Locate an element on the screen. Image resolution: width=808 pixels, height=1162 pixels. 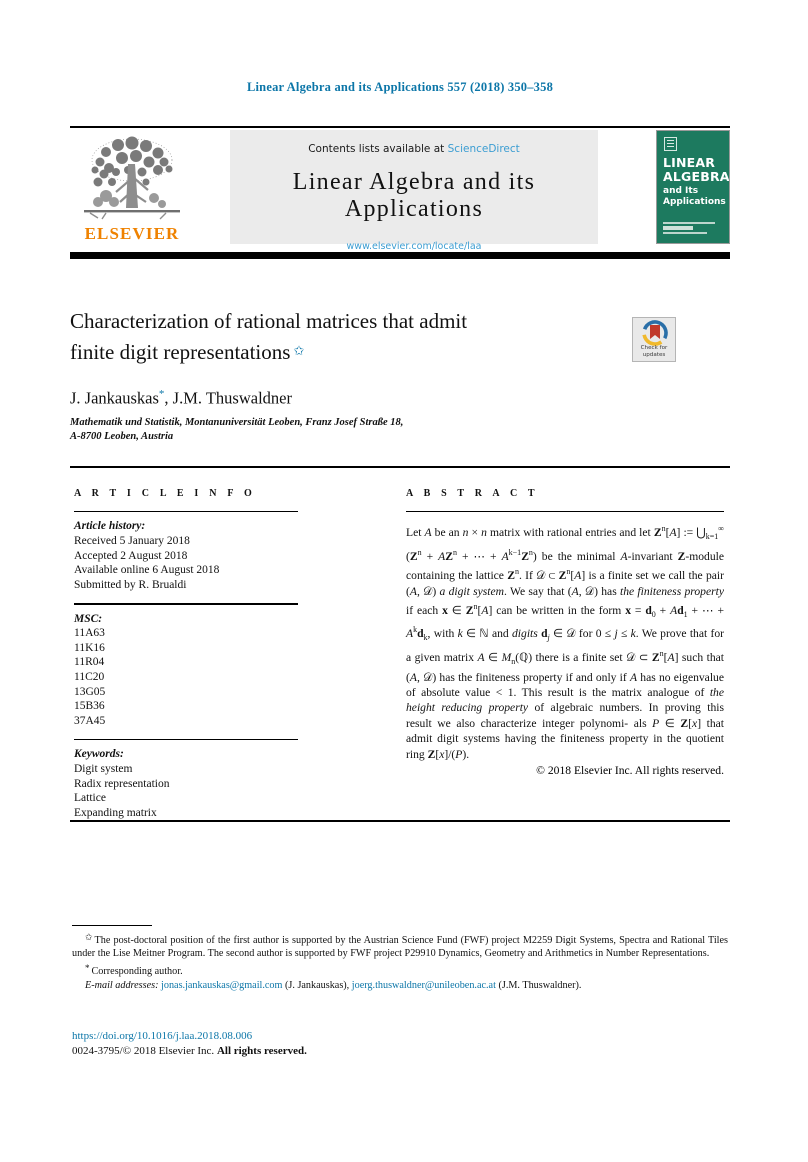
journal-url-link: www.elsevier.com/locate/laa is located at coordinates (414, 246).